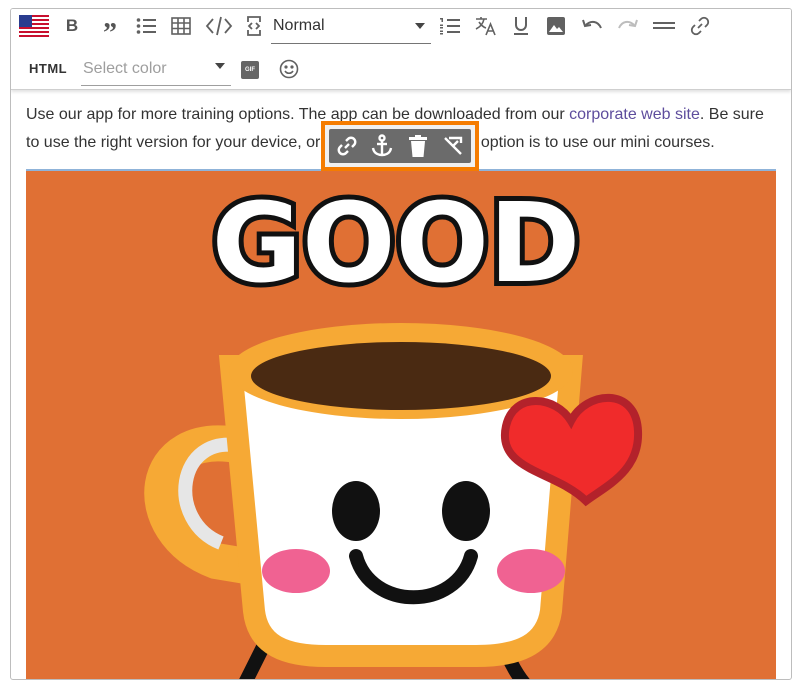  I want to click on link-popup-inner, so click(400, 146).